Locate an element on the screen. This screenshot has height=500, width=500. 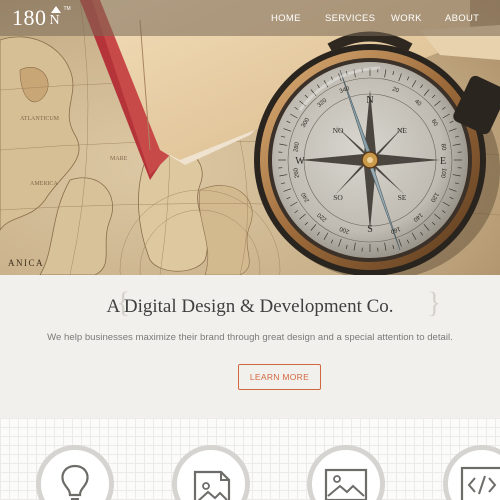
compass-degree-label: 260 is located at coordinates (297, 173).